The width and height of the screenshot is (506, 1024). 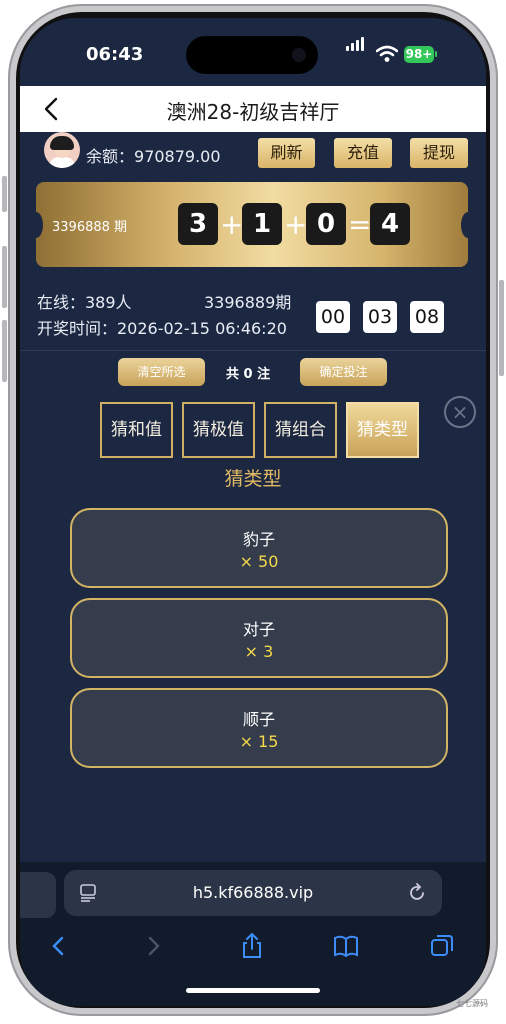 What do you see at coordinates (258, 629) in the screenshot?
I see `option-name: 对子` at bounding box center [258, 629].